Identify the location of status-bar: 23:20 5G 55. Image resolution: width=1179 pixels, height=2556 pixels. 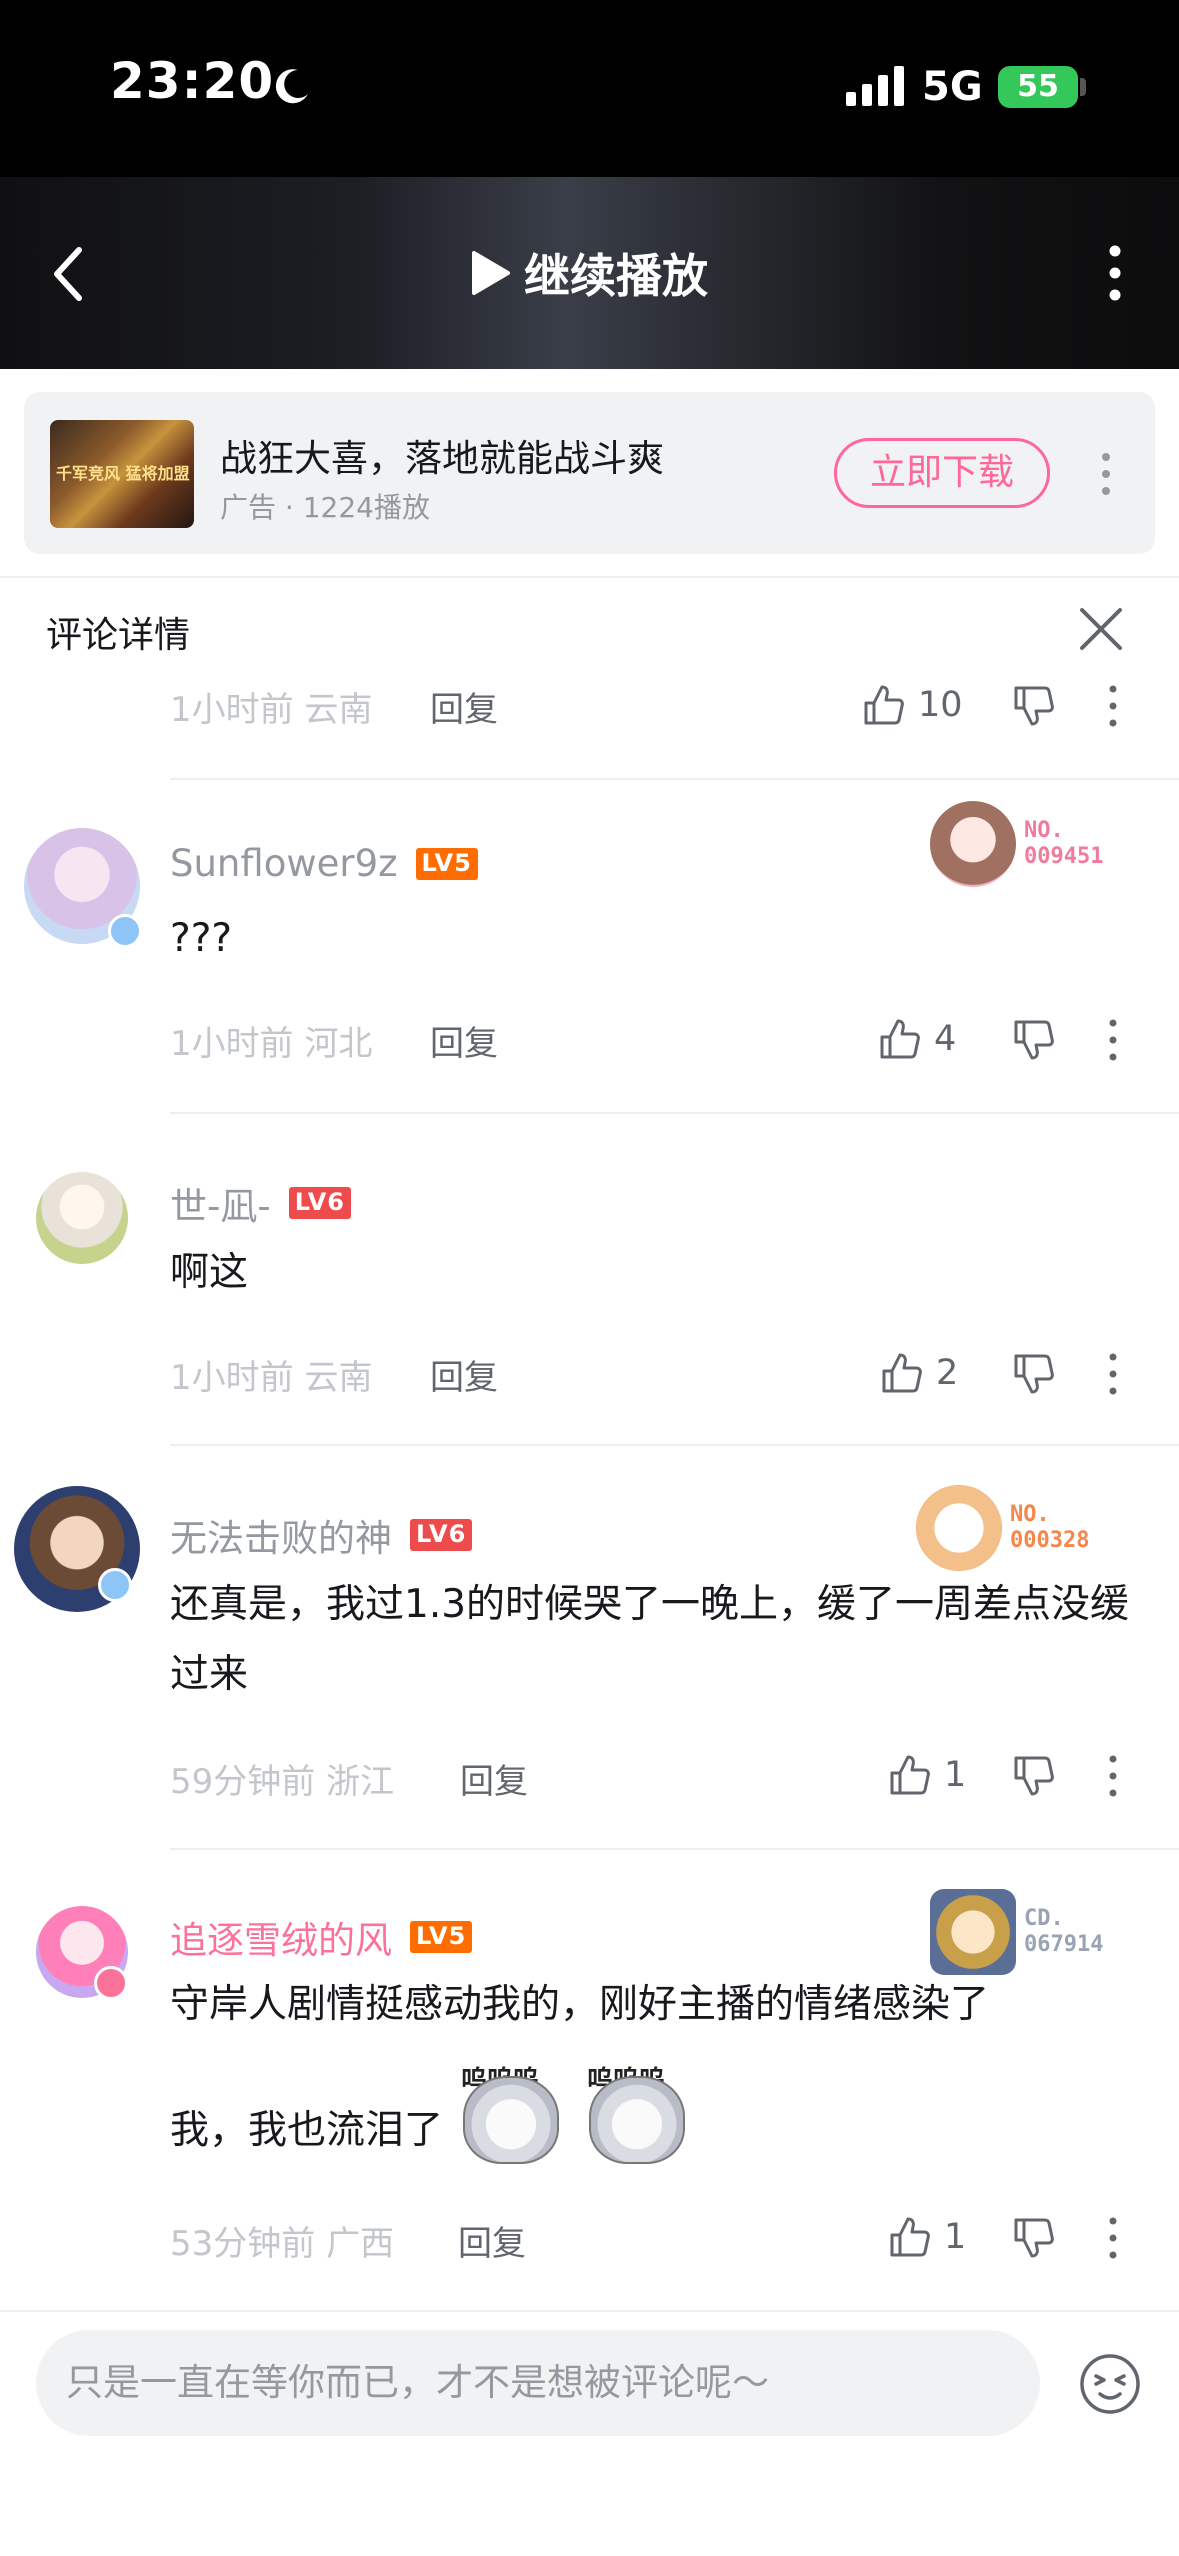
(589, 88).